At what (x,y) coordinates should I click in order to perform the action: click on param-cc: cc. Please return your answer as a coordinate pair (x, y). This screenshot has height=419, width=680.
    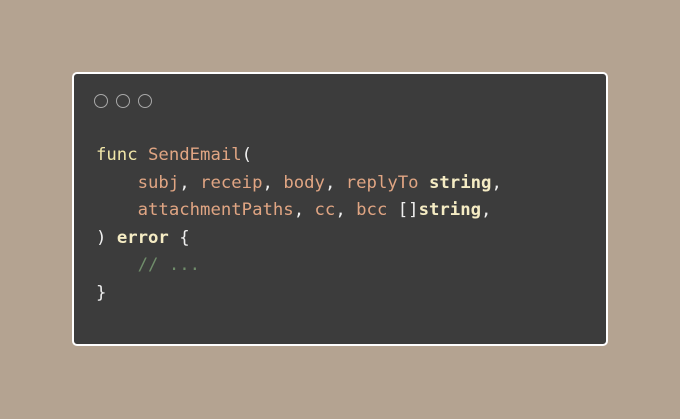
    Looking at the image, I should click on (325, 210).